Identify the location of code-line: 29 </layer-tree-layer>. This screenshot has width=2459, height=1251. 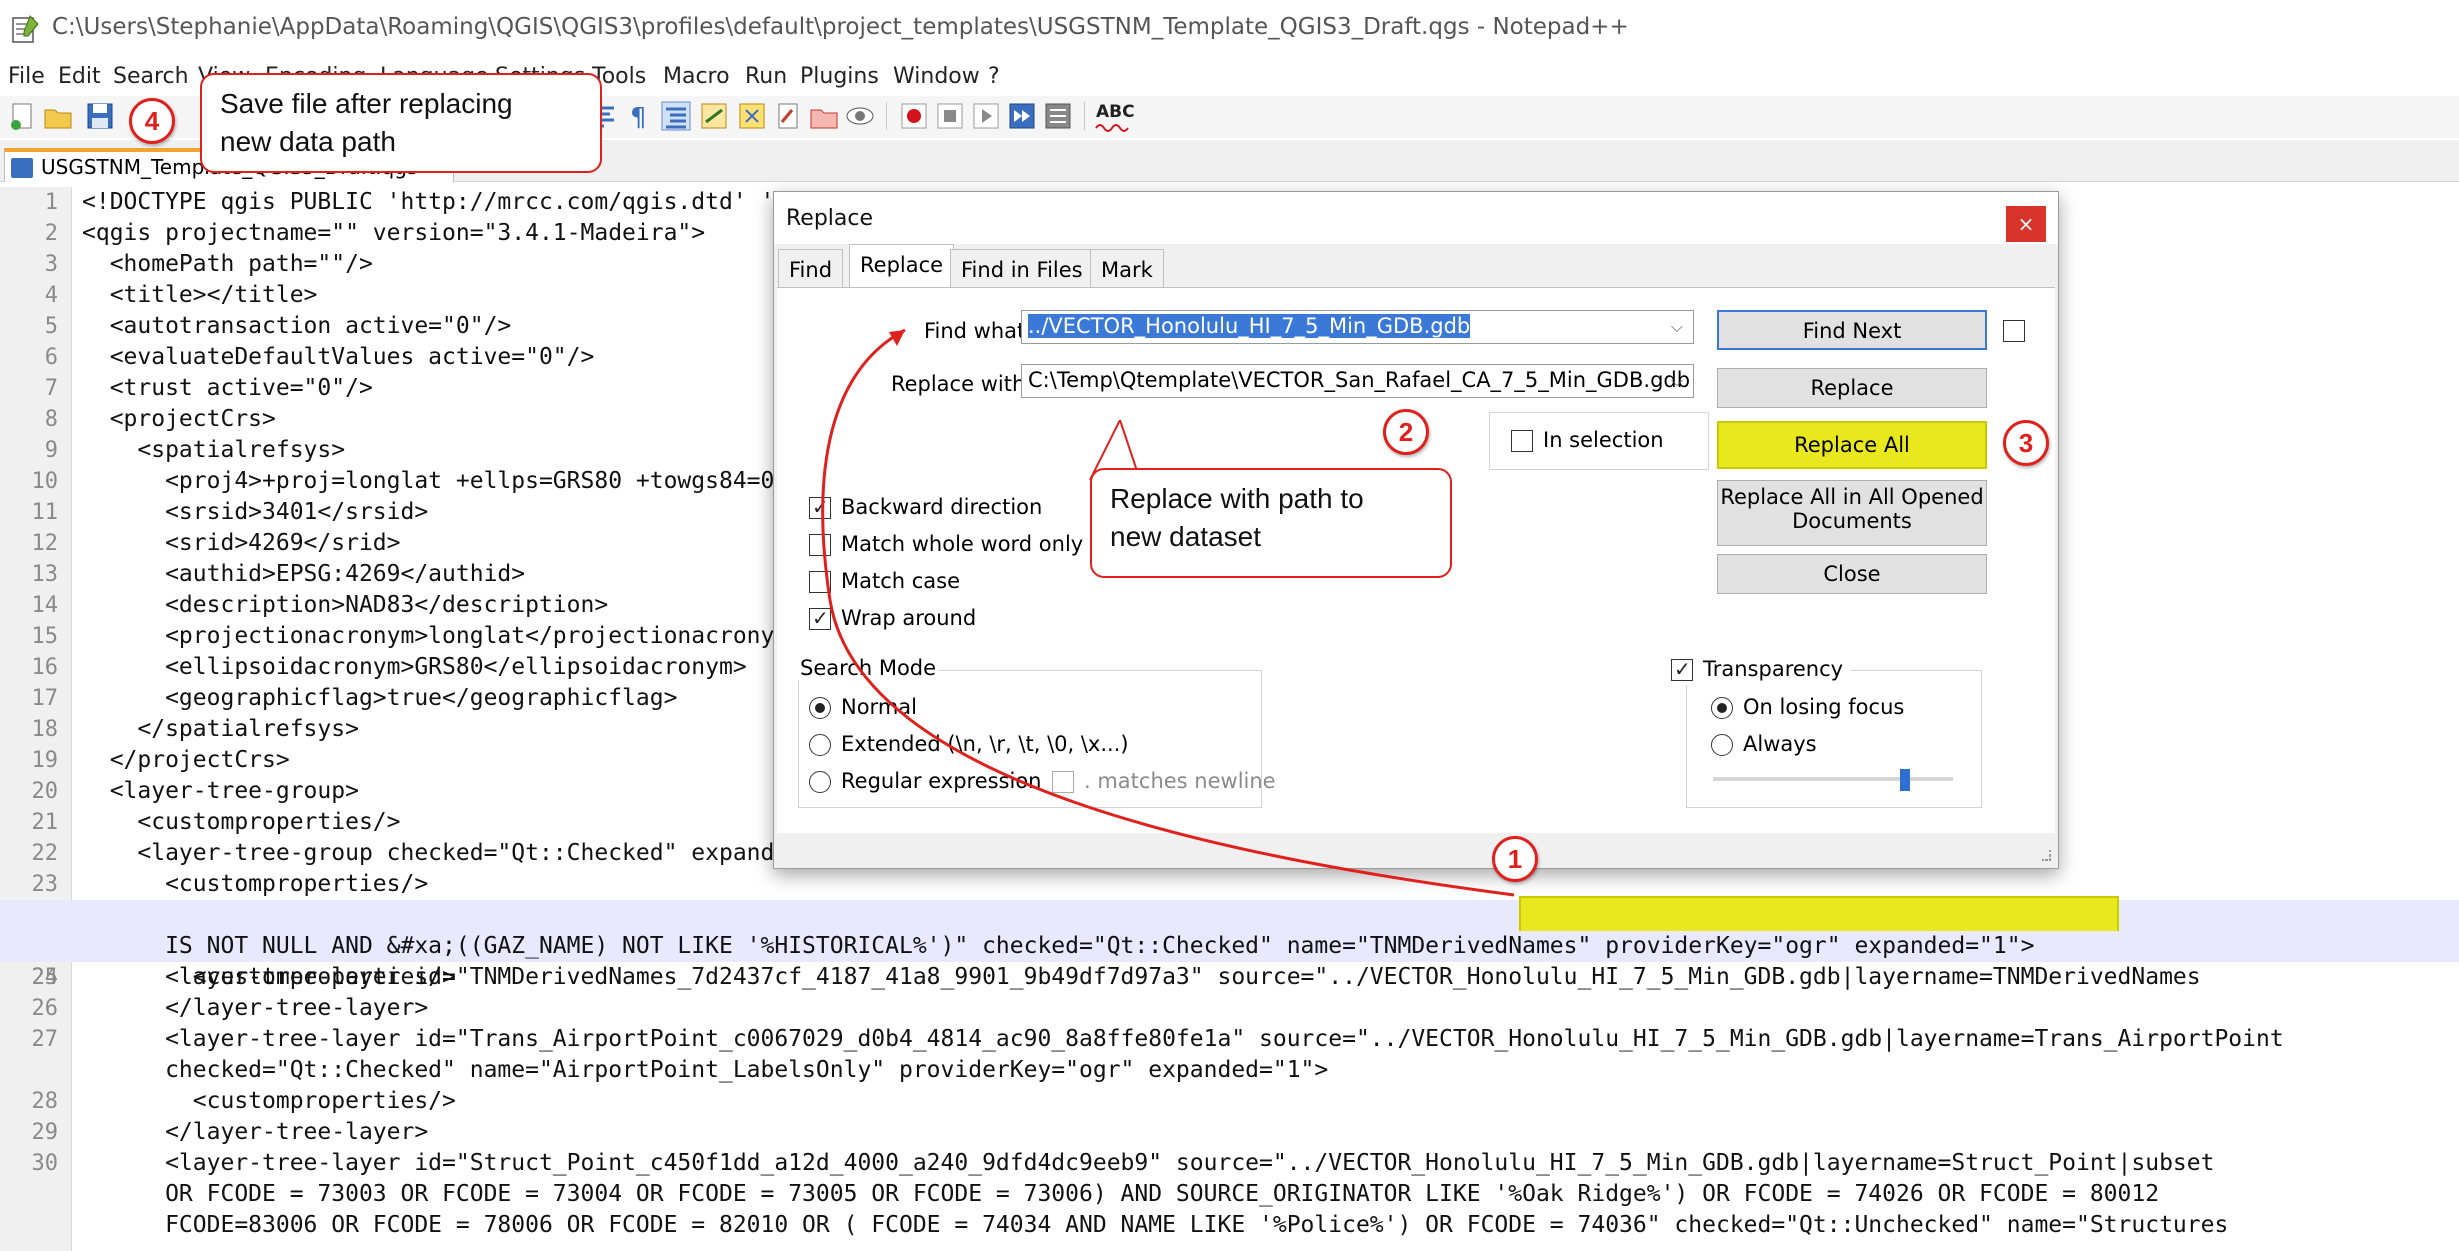
(230, 1132).